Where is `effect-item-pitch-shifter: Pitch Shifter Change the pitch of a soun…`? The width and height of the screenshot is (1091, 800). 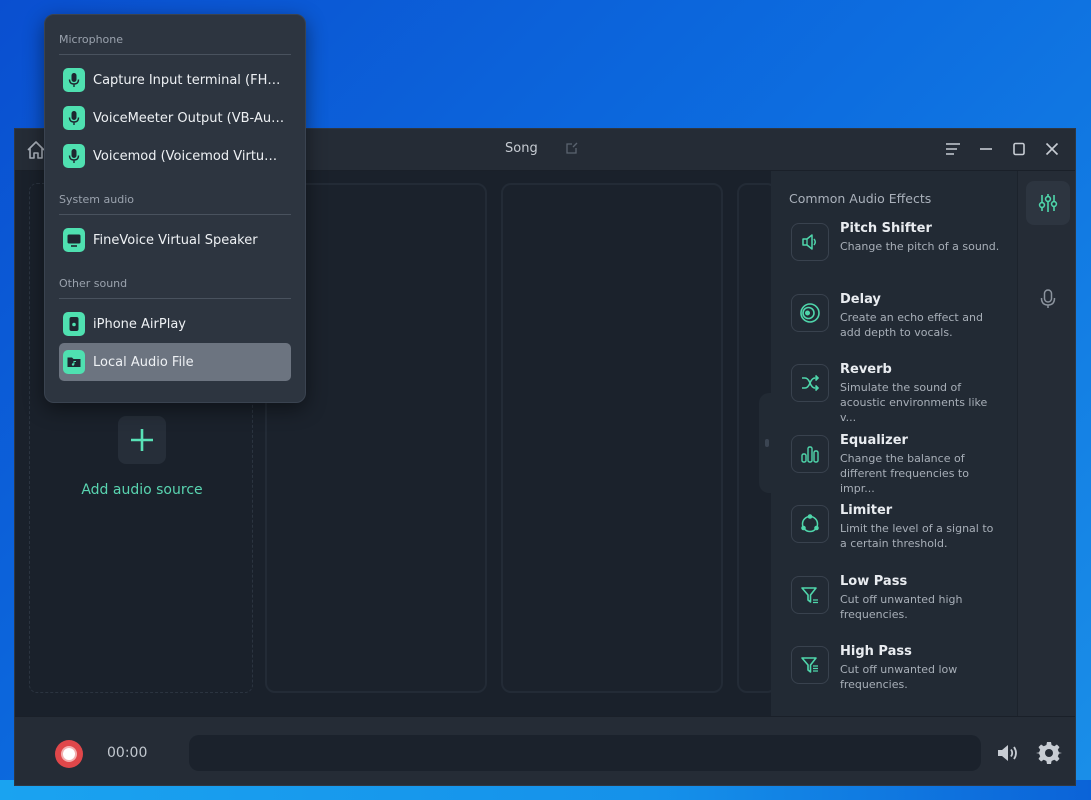 effect-item-pitch-shifter: Pitch Shifter Change the pitch of a soun… is located at coordinates (894, 252).